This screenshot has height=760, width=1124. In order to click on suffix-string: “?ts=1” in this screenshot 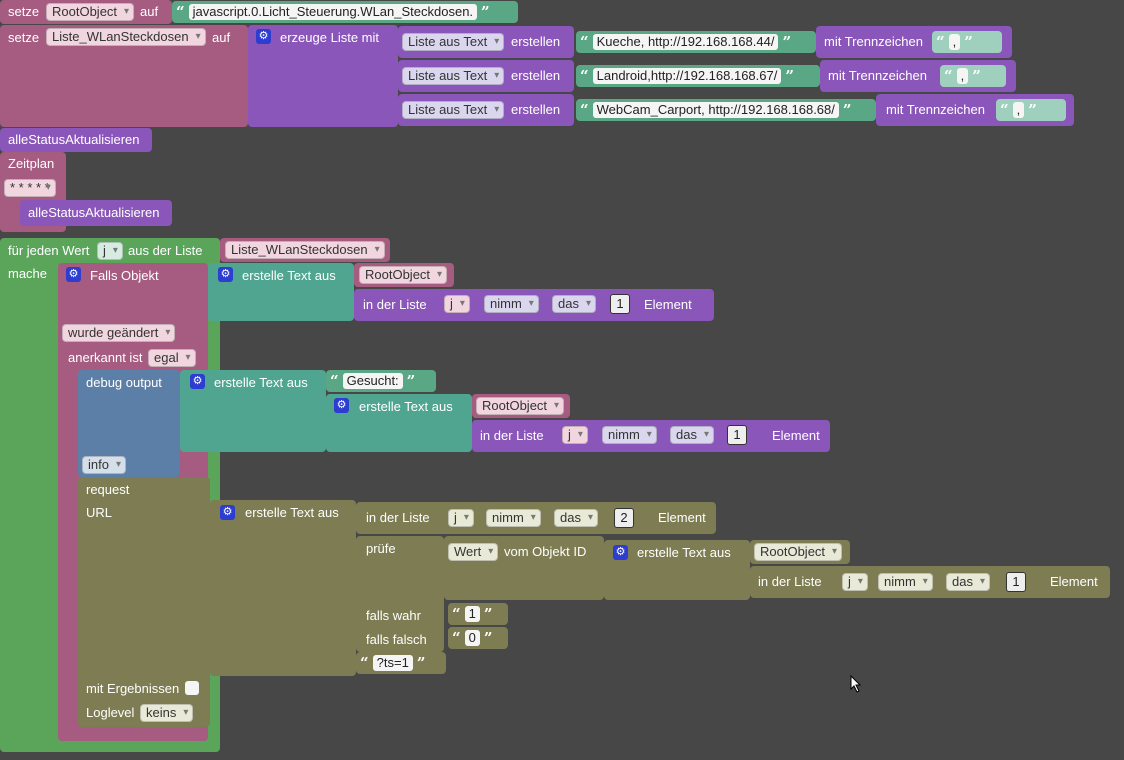, I will do `click(401, 663)`.